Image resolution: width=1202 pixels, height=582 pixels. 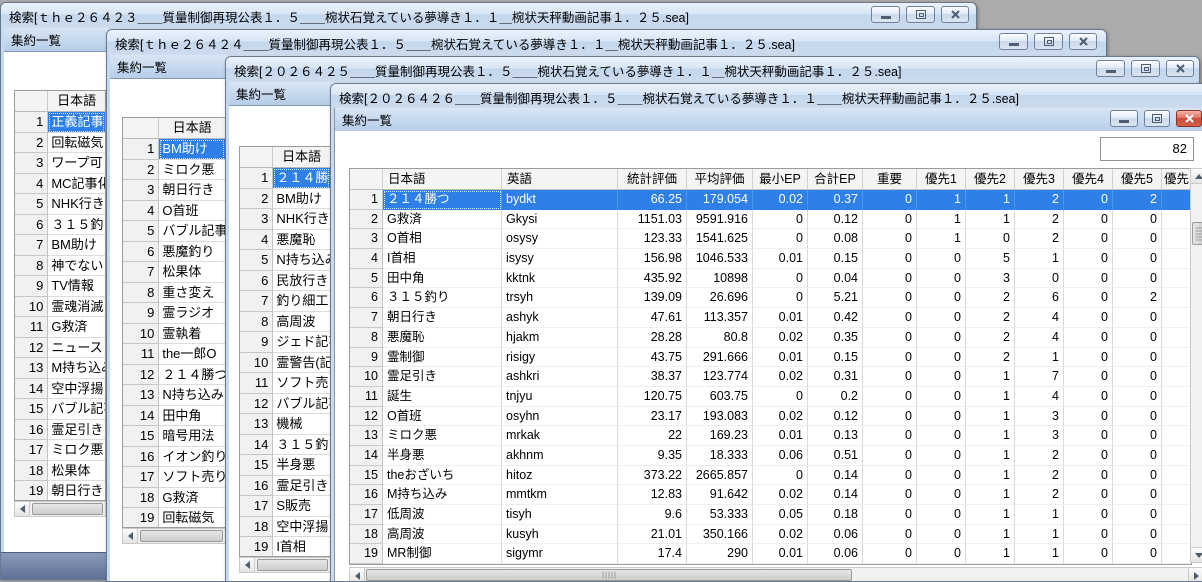 What do you see at coordinates (174, 395) in the screenshot?
I see `list-item: 13 N持ち込み` at bounding box center [174, 395].